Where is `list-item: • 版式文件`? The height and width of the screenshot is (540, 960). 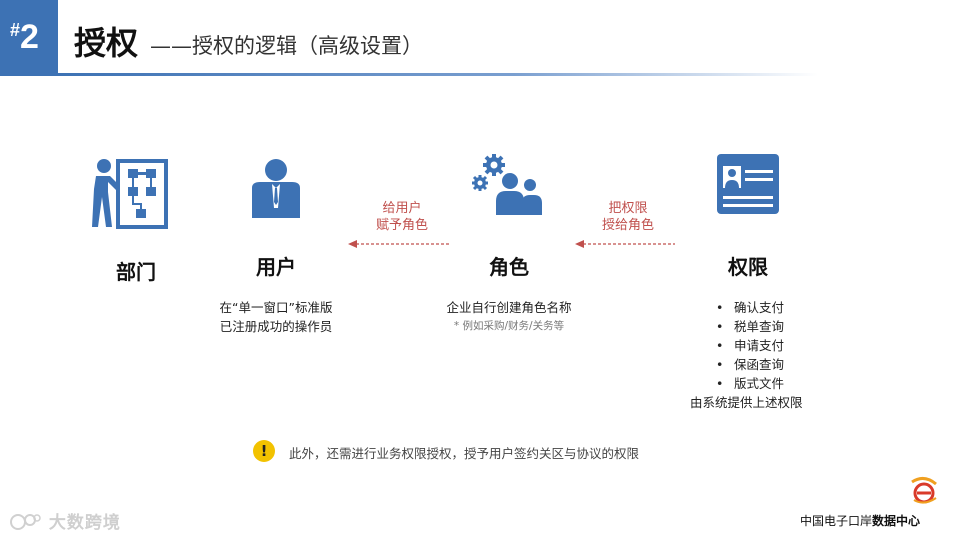 list-item: • 版式文件 is located at coordinates (750, 383).